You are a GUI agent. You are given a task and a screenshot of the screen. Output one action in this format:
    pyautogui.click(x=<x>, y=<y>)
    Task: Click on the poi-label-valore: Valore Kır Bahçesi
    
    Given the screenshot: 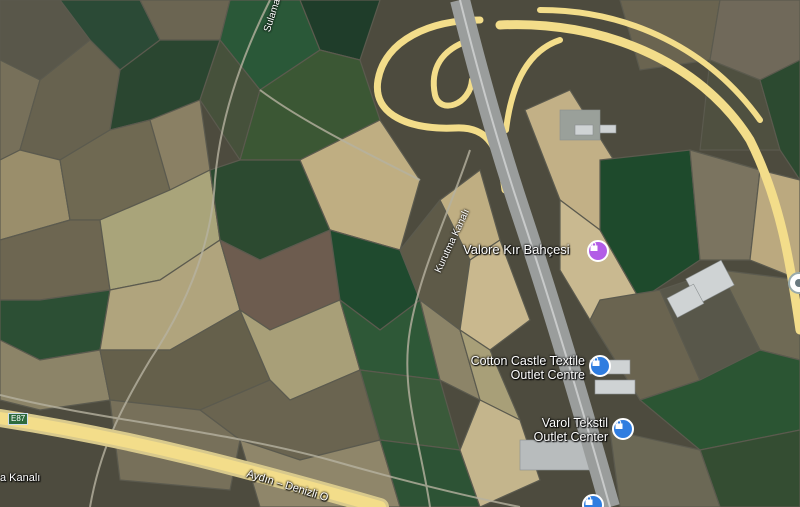 What is the action you would take?
    pyautogui.click(x=516, y=249)
    